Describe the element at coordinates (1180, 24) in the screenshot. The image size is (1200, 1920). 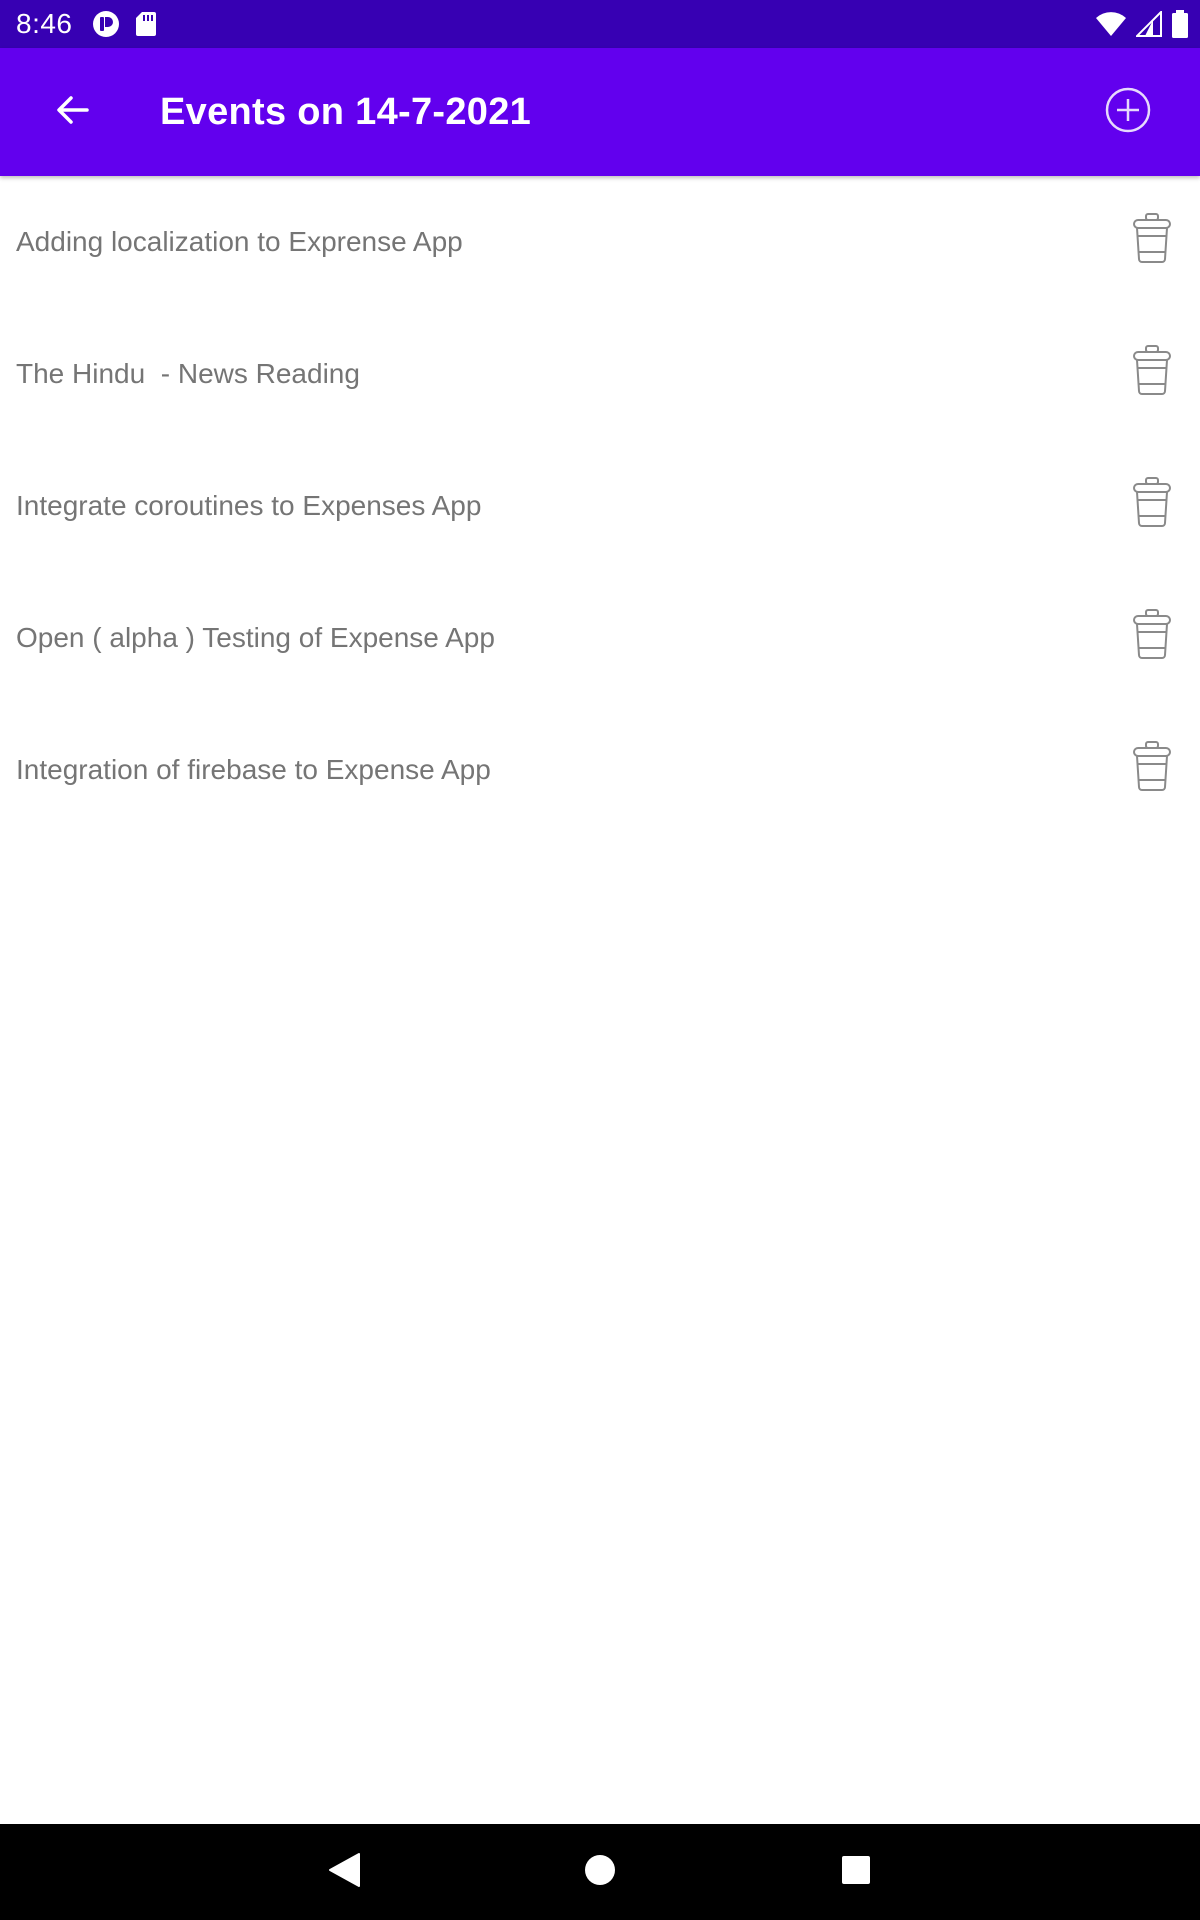
I see `battery-icon` at that location.